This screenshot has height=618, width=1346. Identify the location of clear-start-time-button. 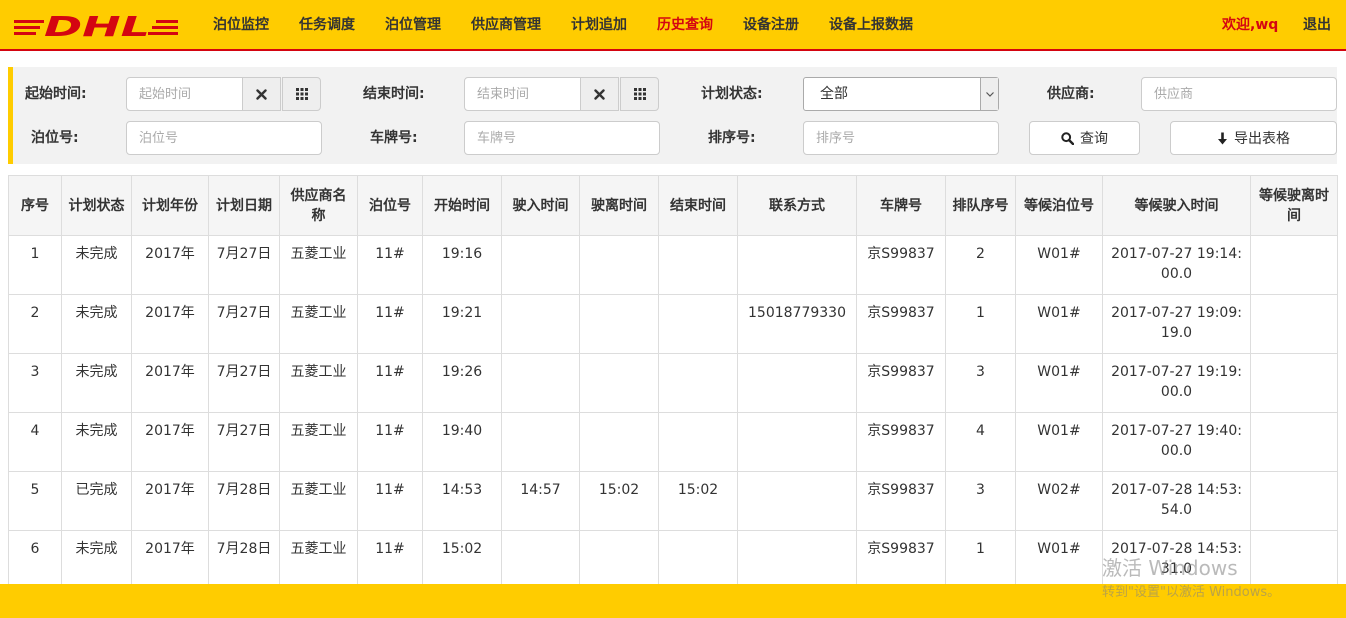
(261, 94).